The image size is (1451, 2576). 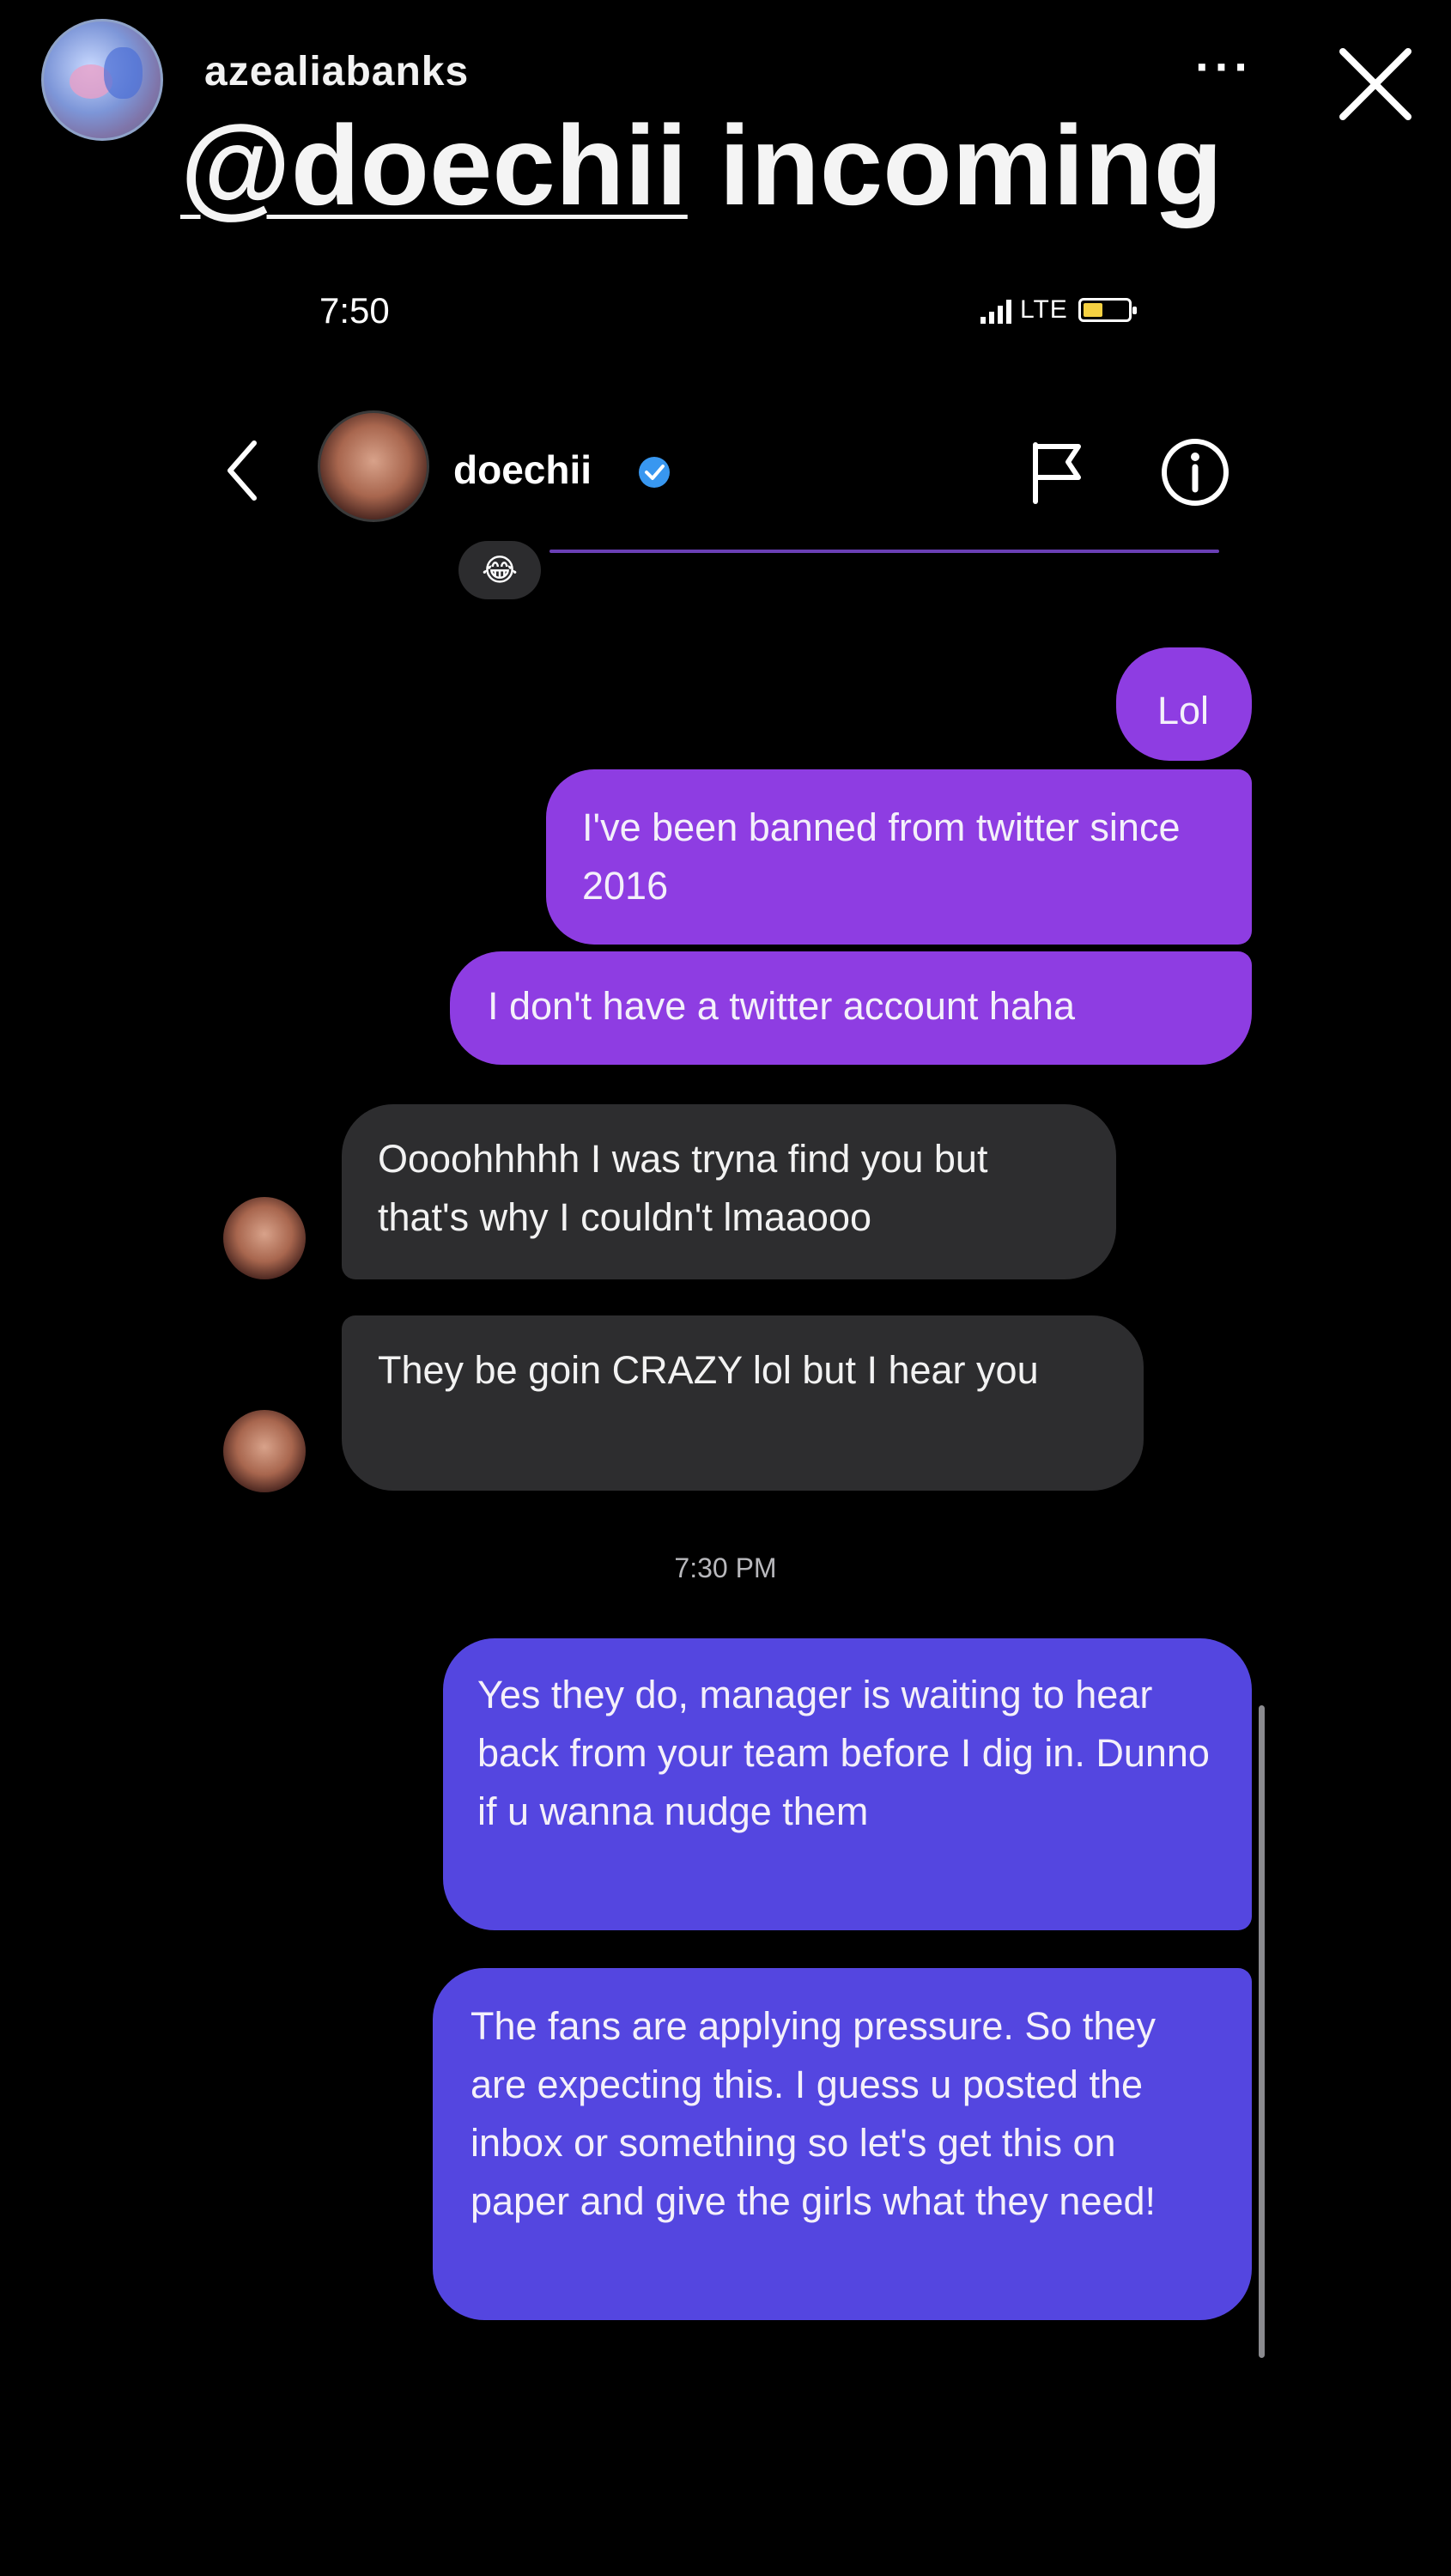 I want to click on scrollbar, so click(x=1262, y=2032).